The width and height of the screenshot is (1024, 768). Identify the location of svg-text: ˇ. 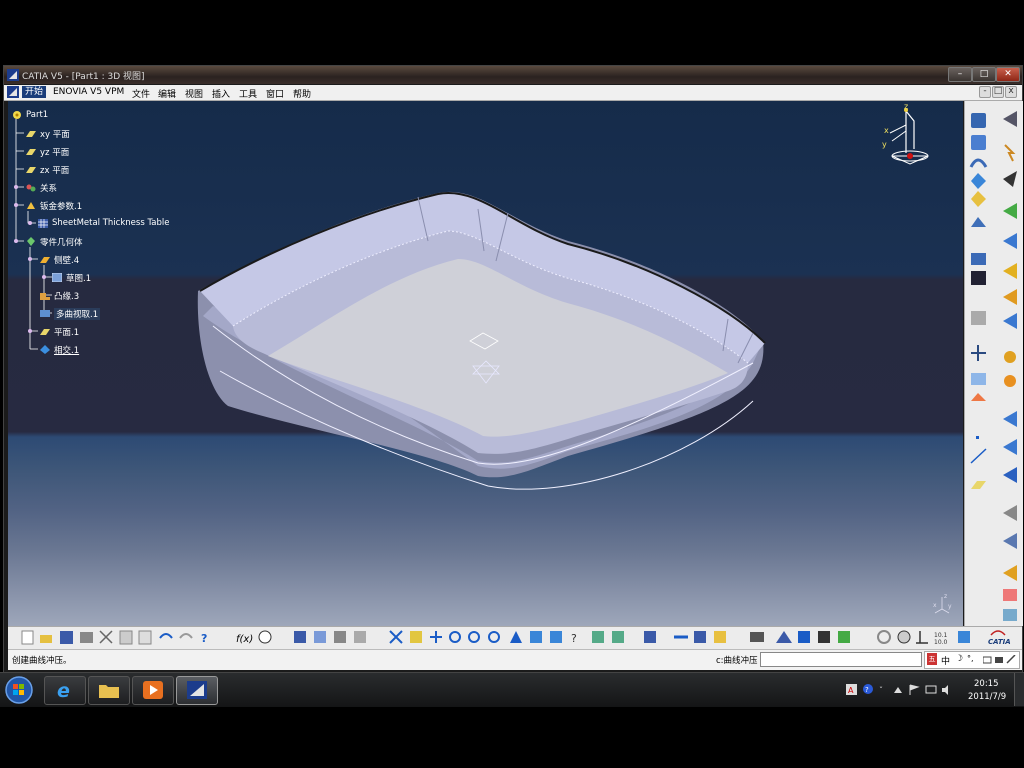
(881, 690).